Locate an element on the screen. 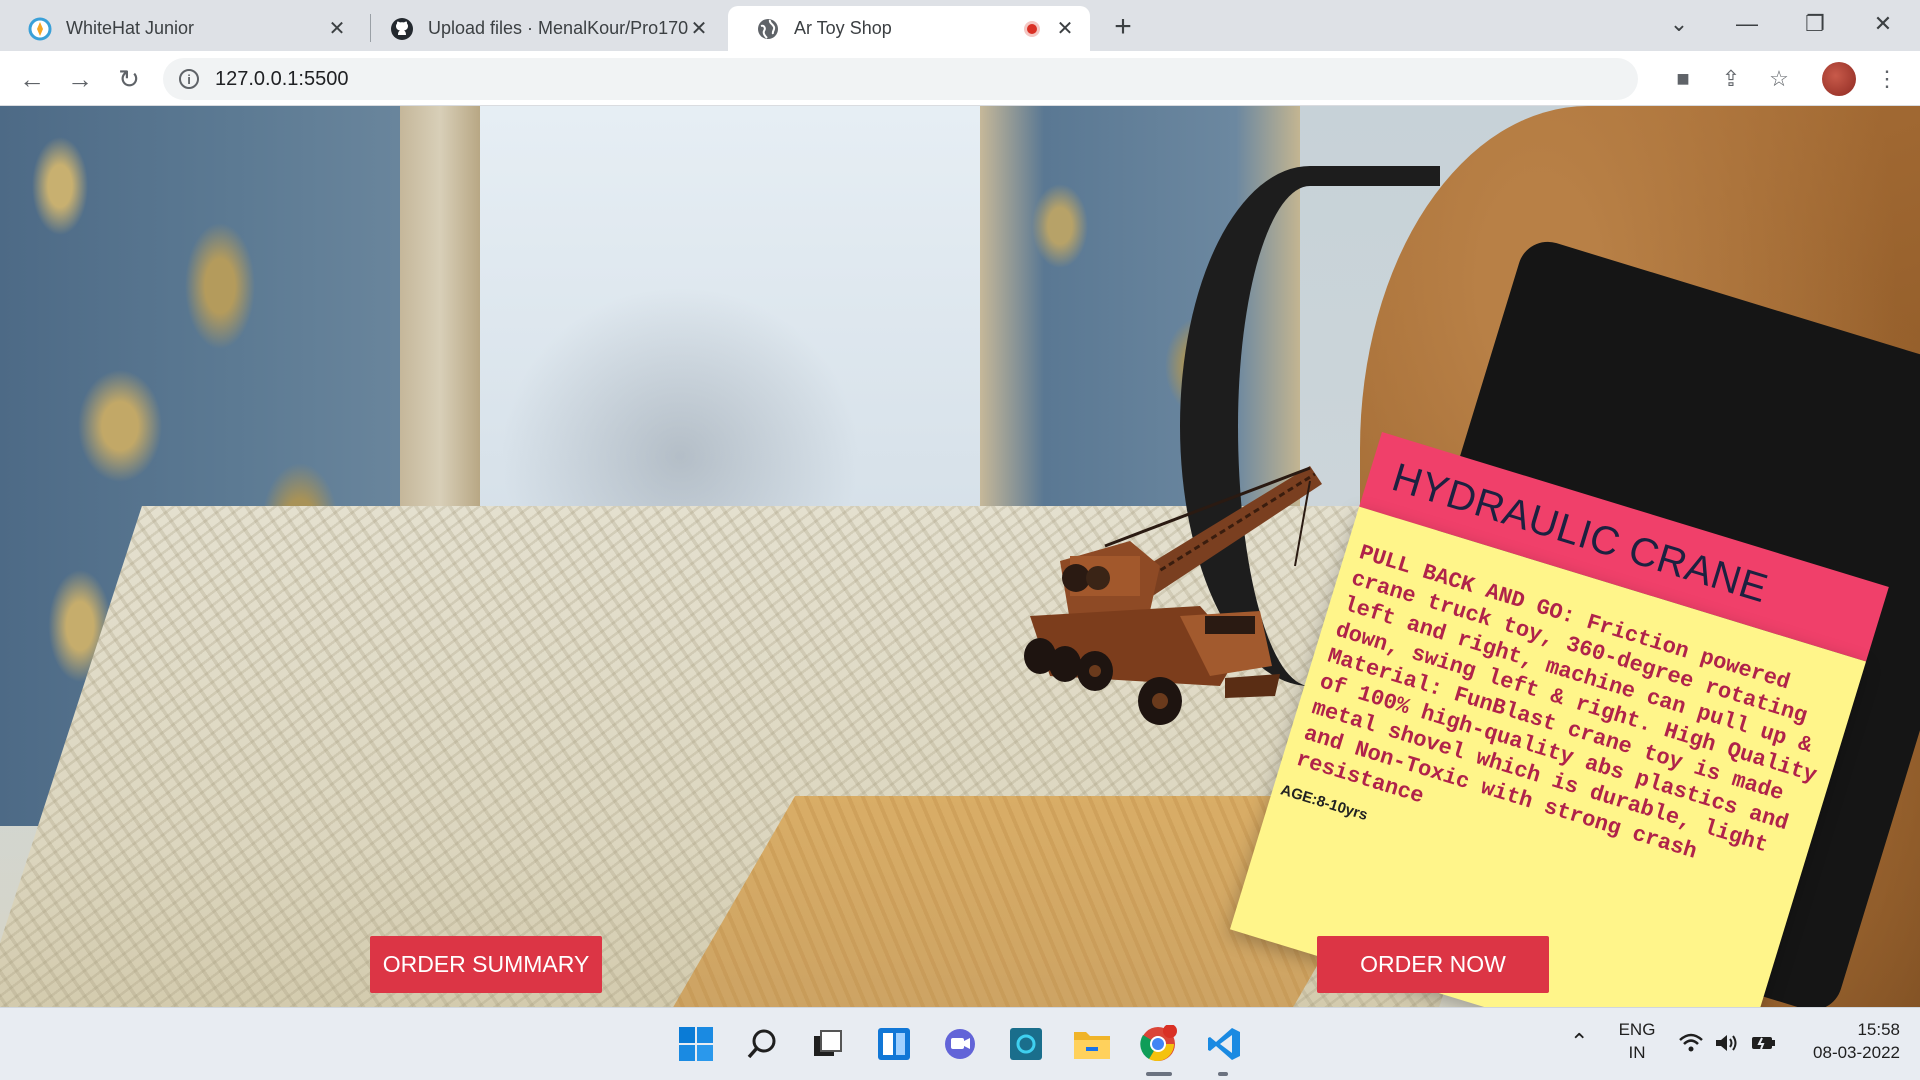 The width and height of the screenshot is (1920, 1080). site-info-icon: i is located at coordinates (189, 79).